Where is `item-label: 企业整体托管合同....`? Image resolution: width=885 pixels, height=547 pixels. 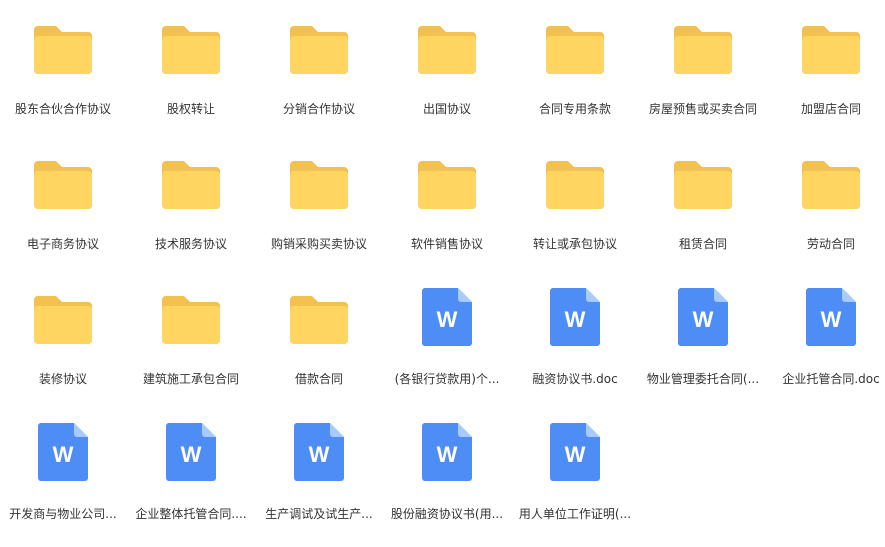
item-label: 企业整体托管合同.... is located at coordinates (191, 514).